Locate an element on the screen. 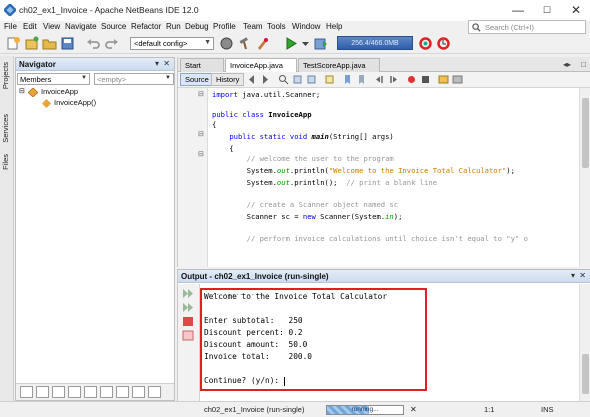 The image size is (590, 417). prev-occurrence-icon is located at coordinates (297, 79).